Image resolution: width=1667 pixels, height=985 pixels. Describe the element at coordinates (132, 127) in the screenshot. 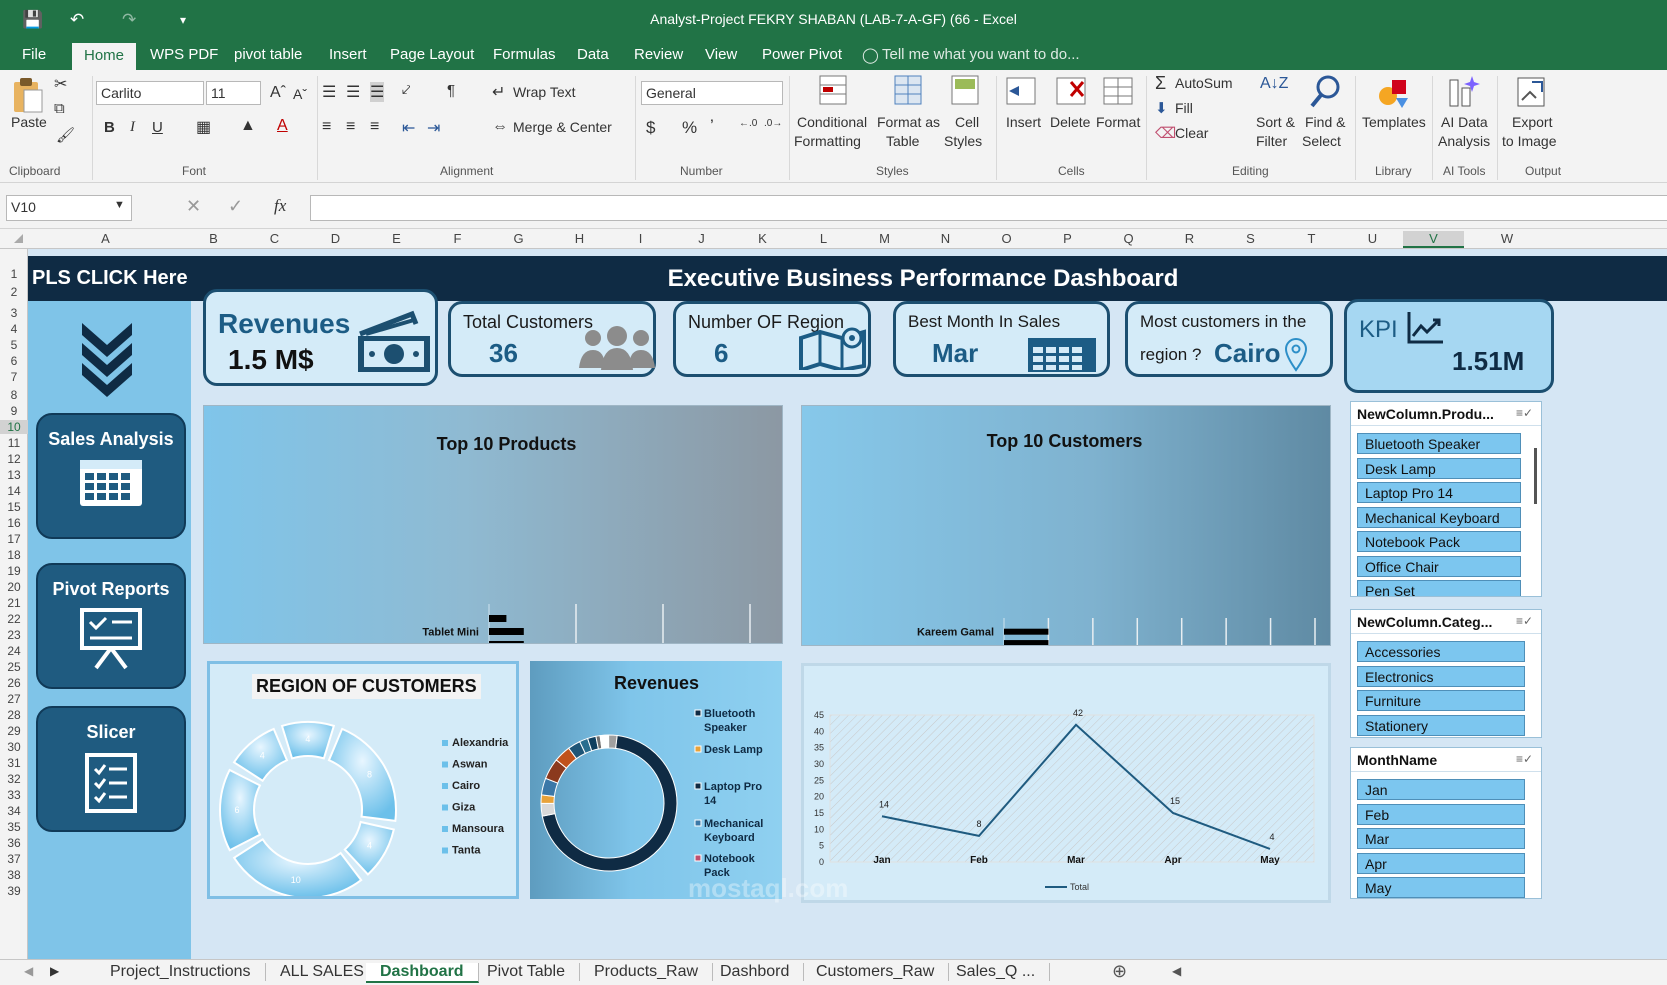

I see `italic-icon: I` at that location.